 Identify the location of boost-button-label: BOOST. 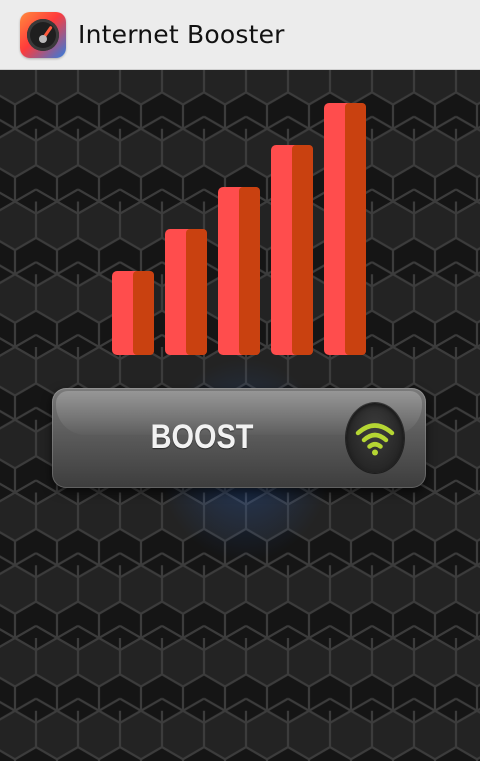
(202, 437).